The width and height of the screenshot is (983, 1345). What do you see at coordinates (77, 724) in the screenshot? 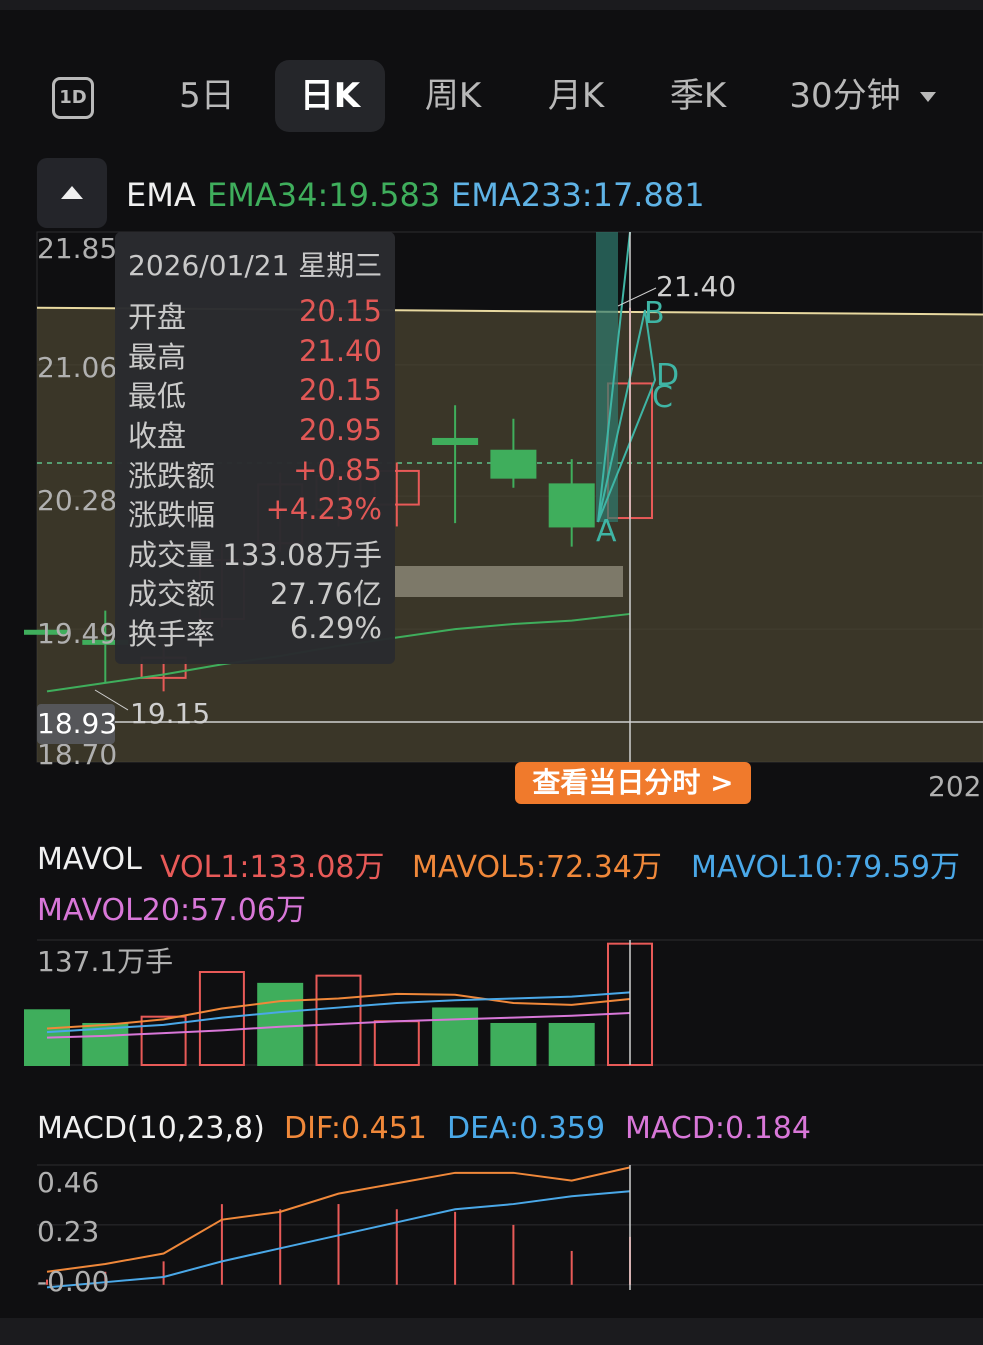
I see `current-price-tag: 18.93` at bounding box center [77, 724].